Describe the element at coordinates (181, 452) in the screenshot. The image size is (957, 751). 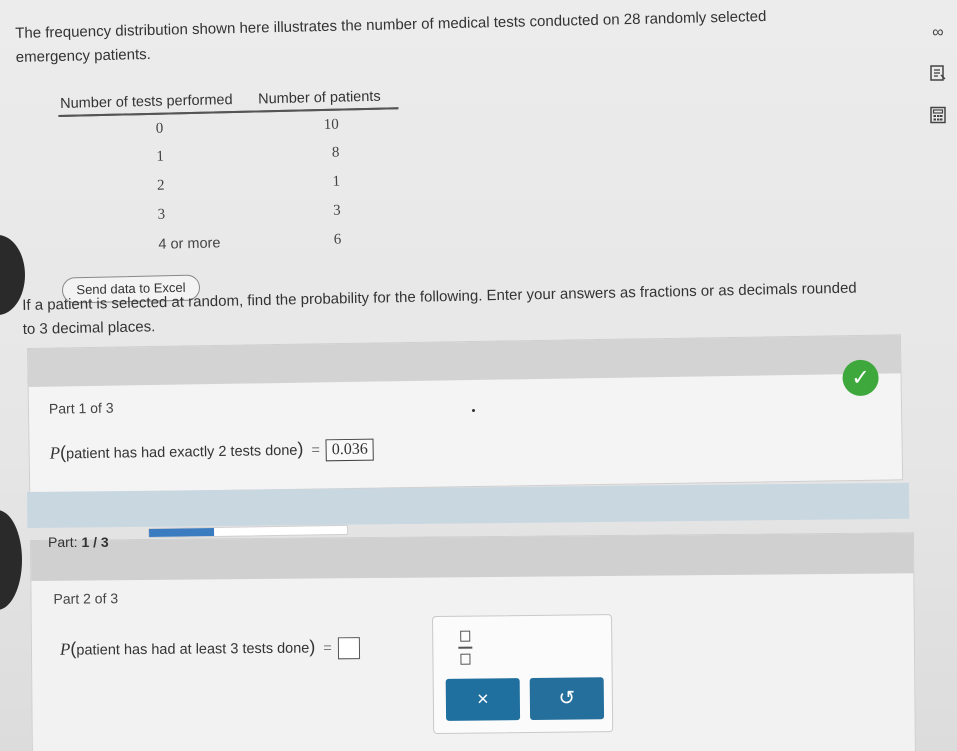
I see `part1-question-text: patient has had exactly 2 tests done` at that location.